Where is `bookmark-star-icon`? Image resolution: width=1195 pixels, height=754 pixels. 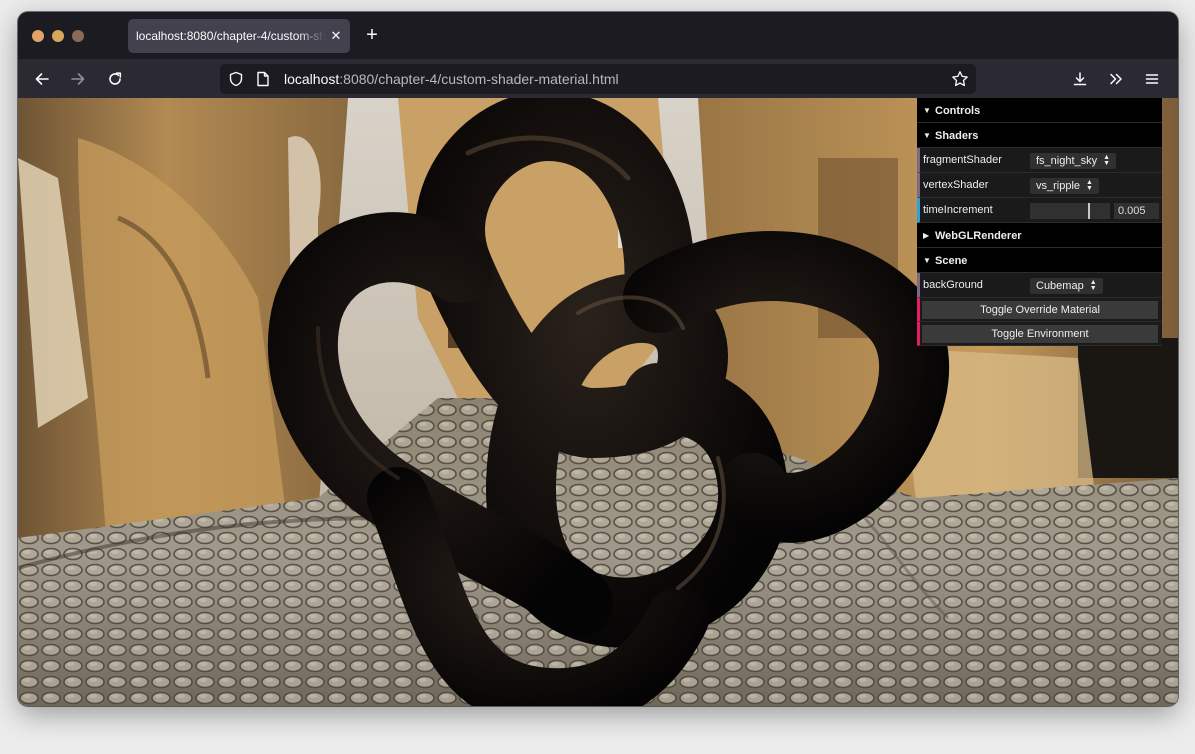 bookmark-star-icon is located at coordinates (960, 79).